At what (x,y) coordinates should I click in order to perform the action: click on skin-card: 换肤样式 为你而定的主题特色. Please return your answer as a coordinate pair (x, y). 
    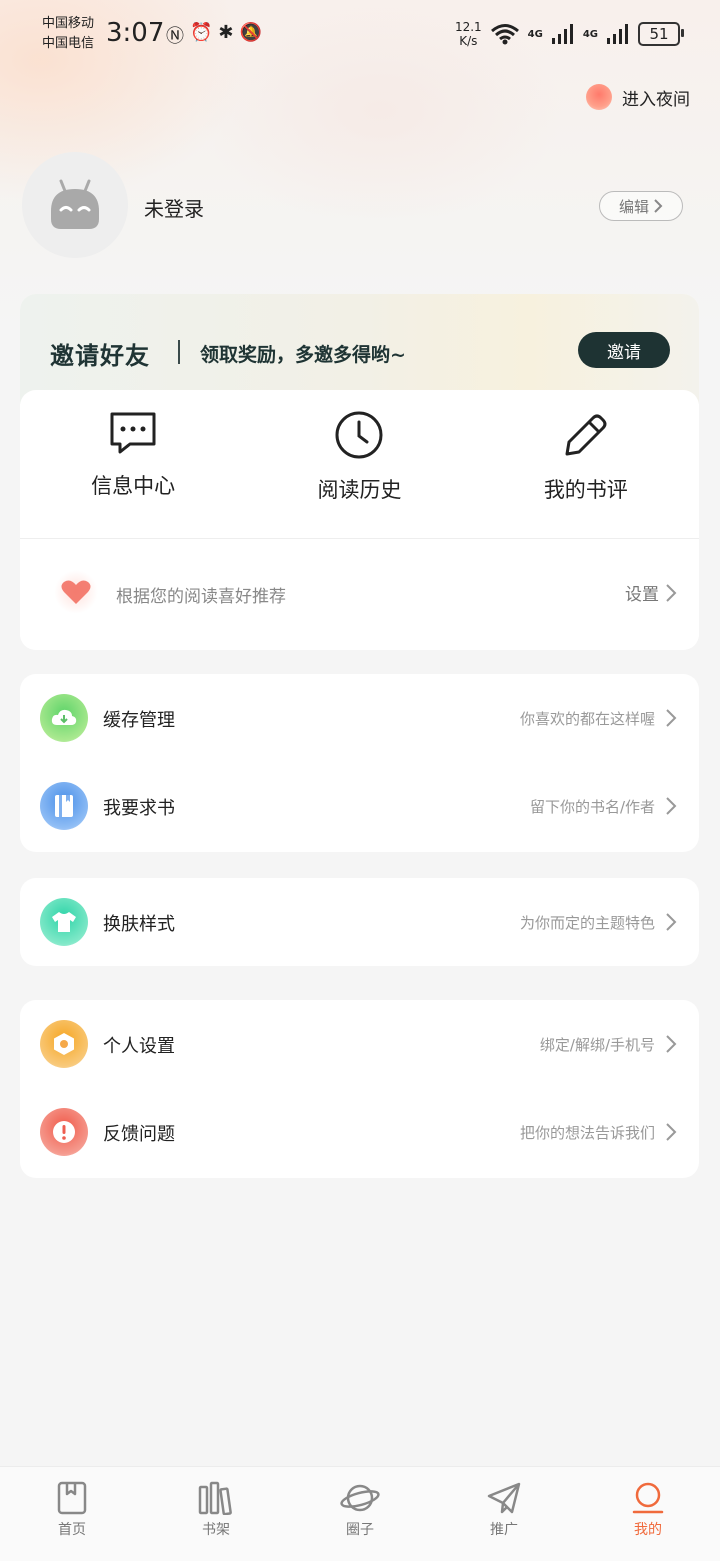
    Looking at the image, I should click on (359, 922).